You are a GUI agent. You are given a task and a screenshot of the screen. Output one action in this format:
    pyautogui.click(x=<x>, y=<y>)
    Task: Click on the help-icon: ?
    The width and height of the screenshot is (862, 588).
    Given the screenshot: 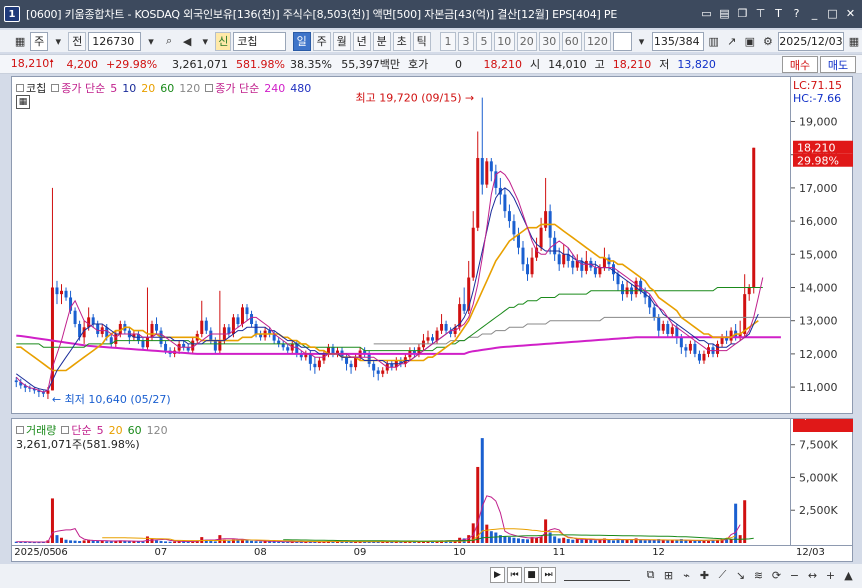 What is the action you would take?
    pyautogui.click(x=796, y=13)
    